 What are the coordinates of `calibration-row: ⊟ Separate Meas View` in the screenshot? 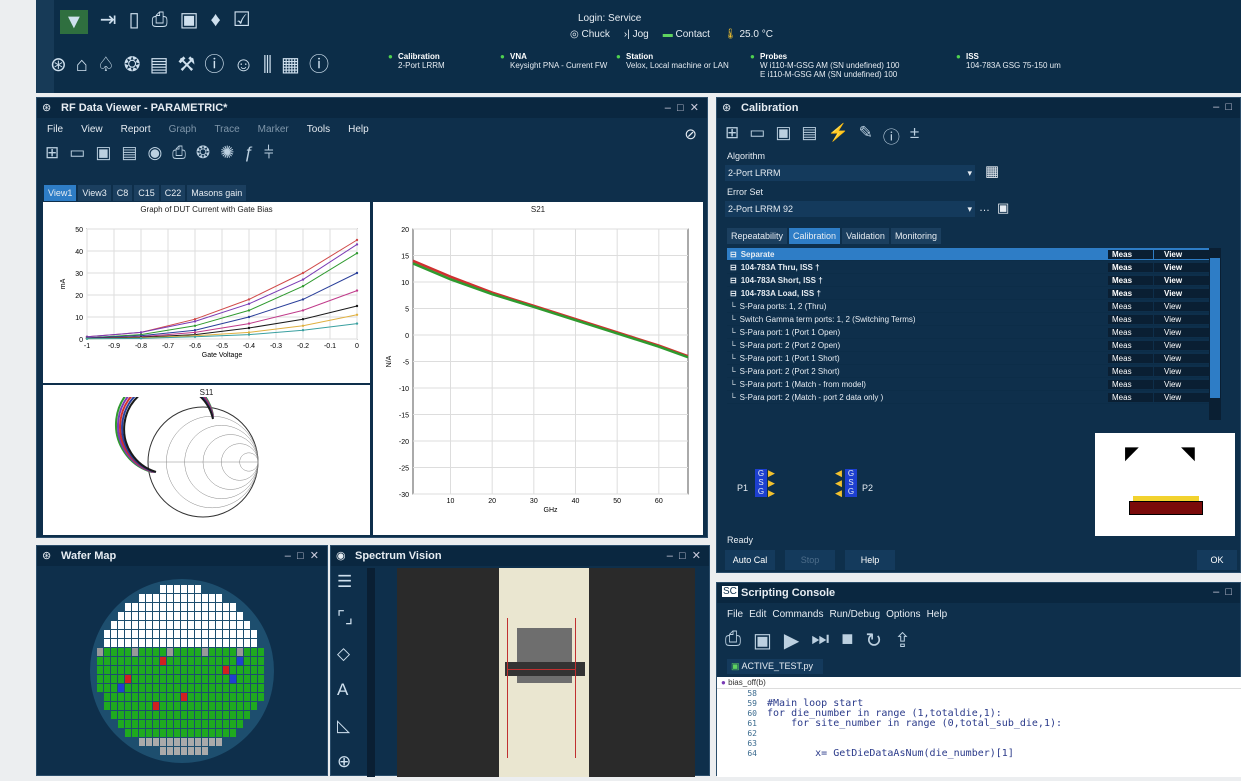 It's located at (968, 254).